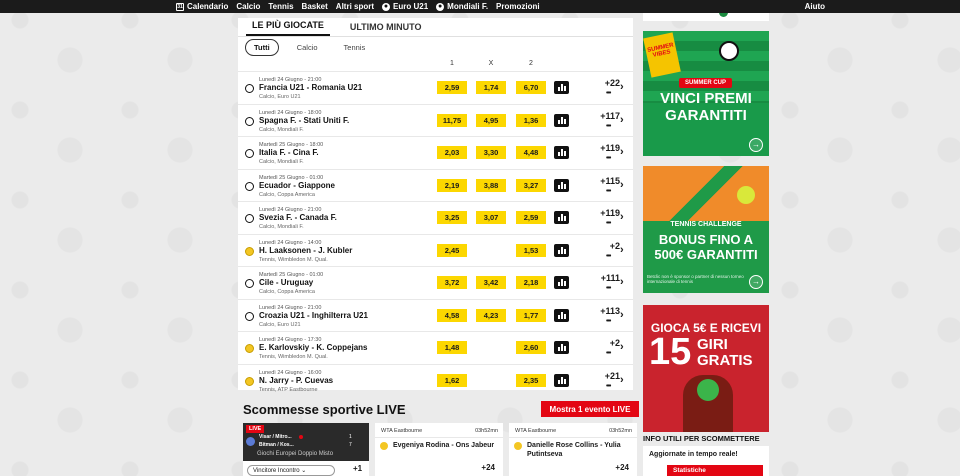 The image size is (960, 476). Describe the element at coordinates (307, 47) in the screenshot. I see `filter-calcio: Calcio` at that location.